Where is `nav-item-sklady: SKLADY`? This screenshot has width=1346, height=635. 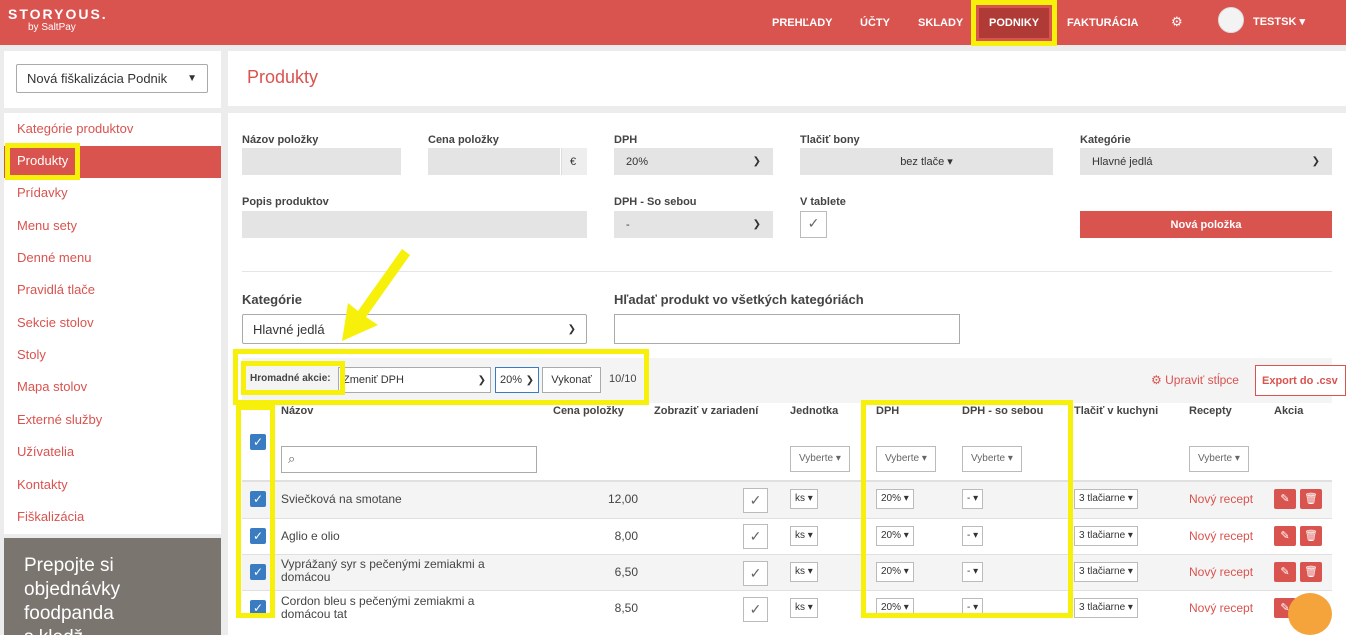 nav-item-sklady: SKLADY is located at coordinates (940, 22).